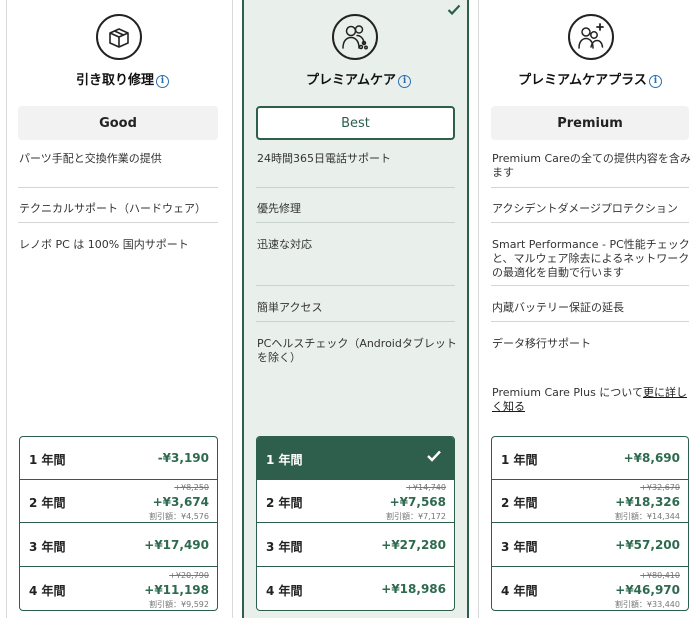 The width and height of the screenshot is (700, 618). I want to click on discount-amount: 割引額：¥7,172, so click(416, 516).